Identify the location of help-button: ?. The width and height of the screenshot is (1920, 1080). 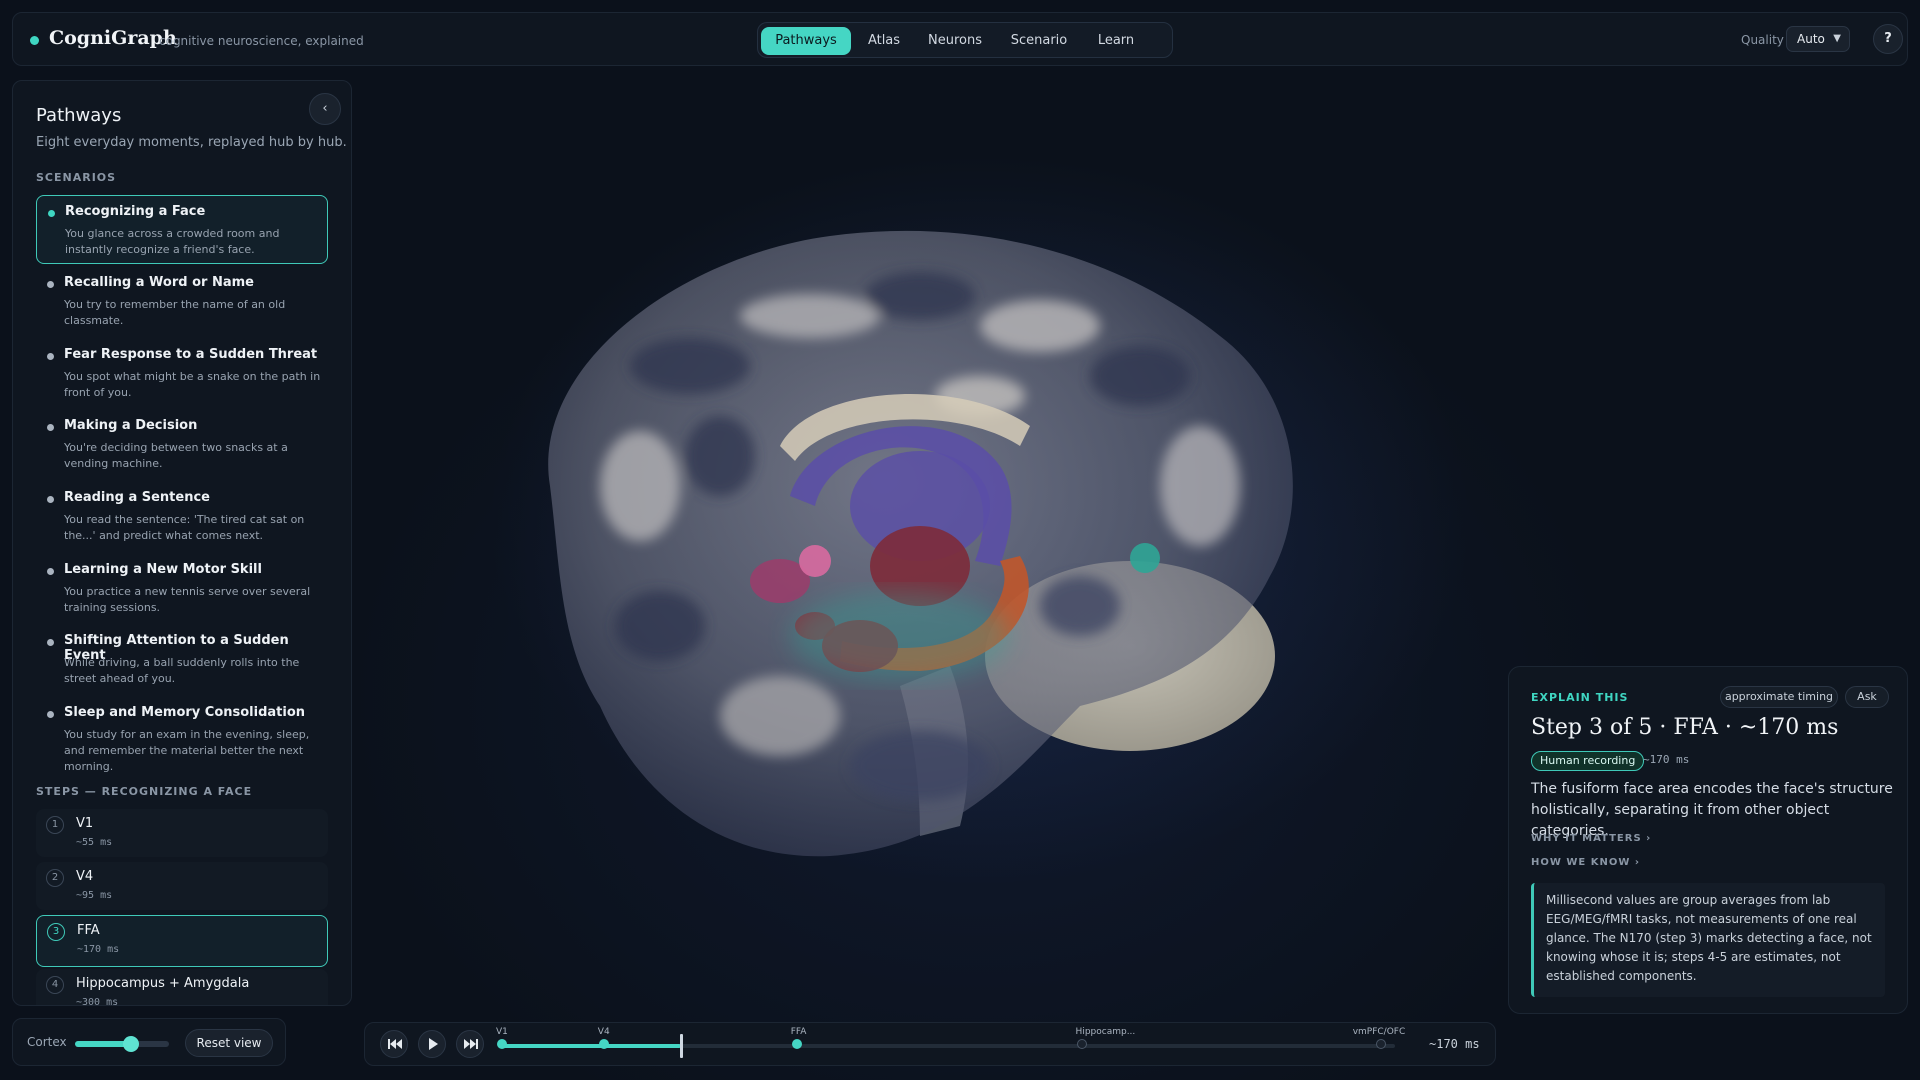
(1888, 39).